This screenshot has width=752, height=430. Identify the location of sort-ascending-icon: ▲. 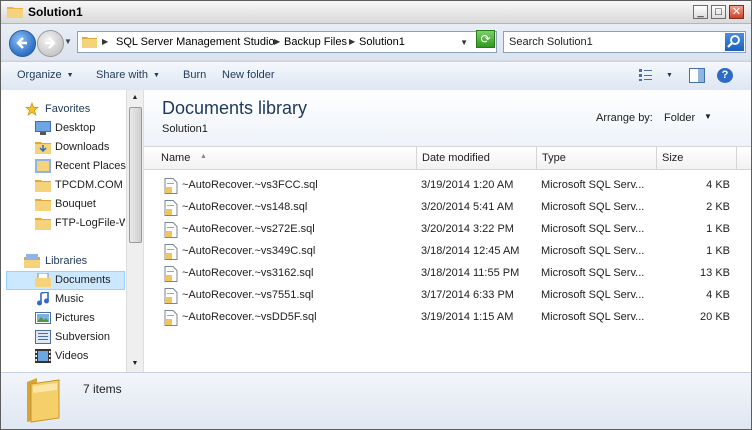
(203, 156).